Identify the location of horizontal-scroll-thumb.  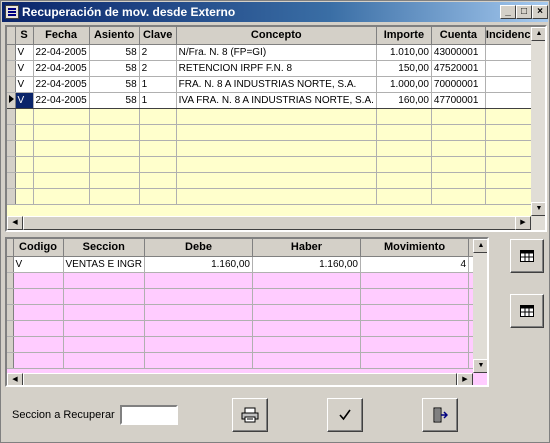
(240, 379).